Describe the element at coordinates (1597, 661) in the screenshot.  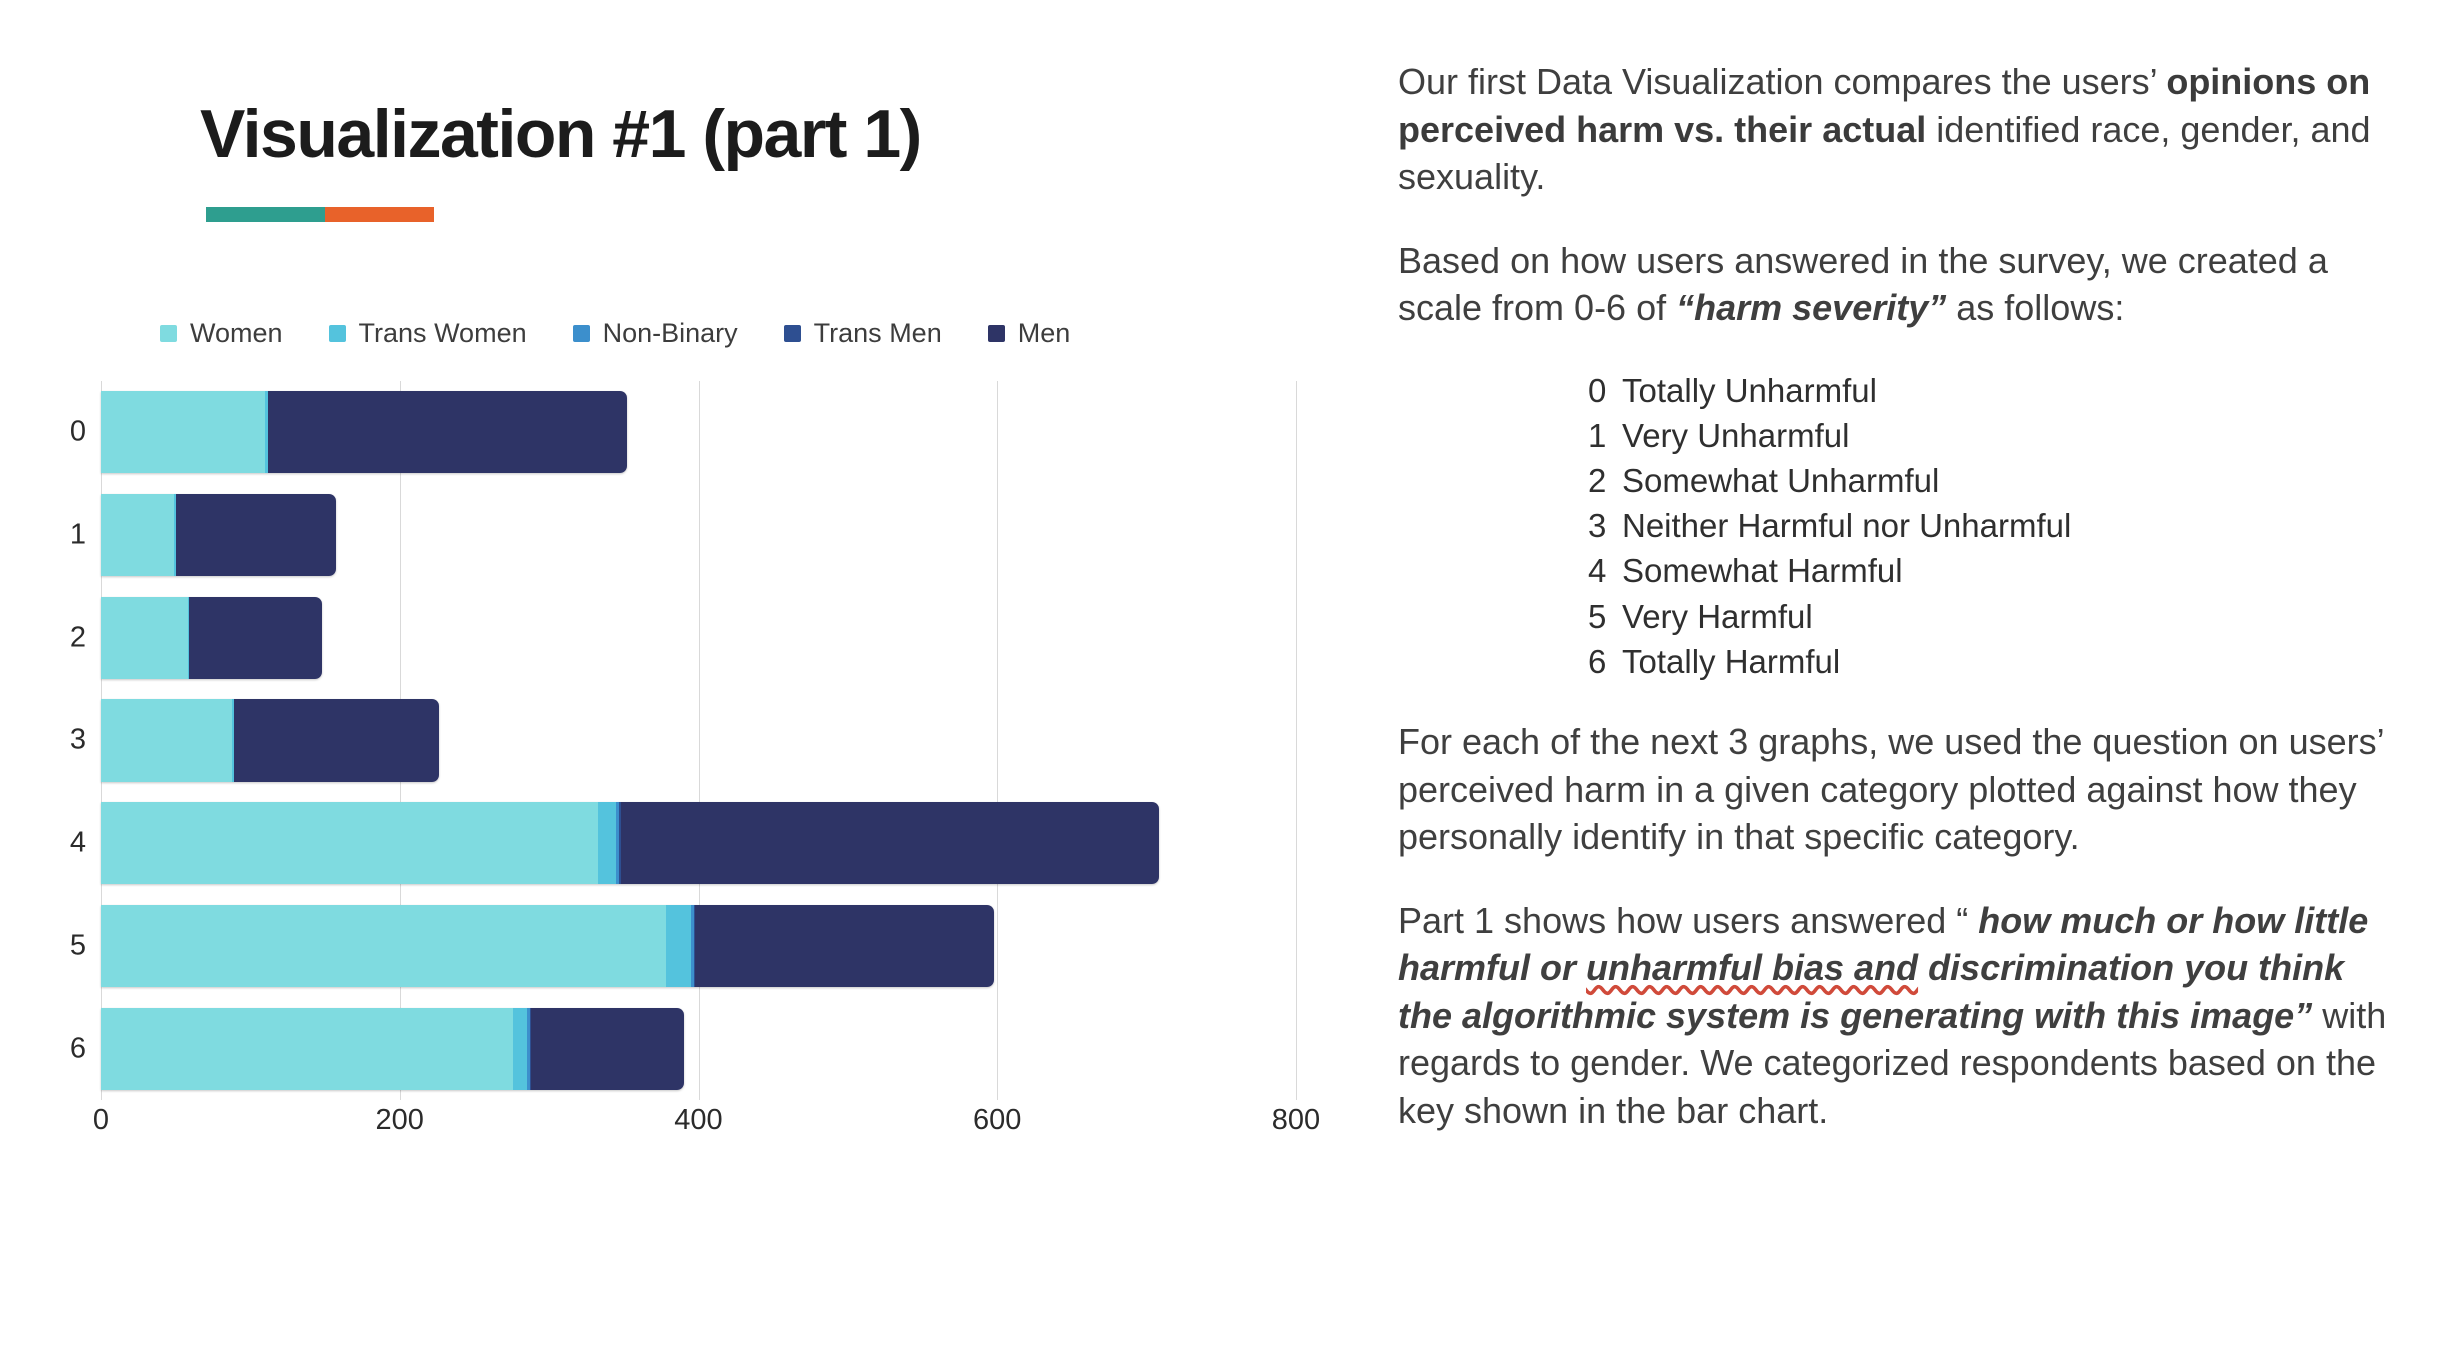
I see `scale-item-number: 6` at that location.